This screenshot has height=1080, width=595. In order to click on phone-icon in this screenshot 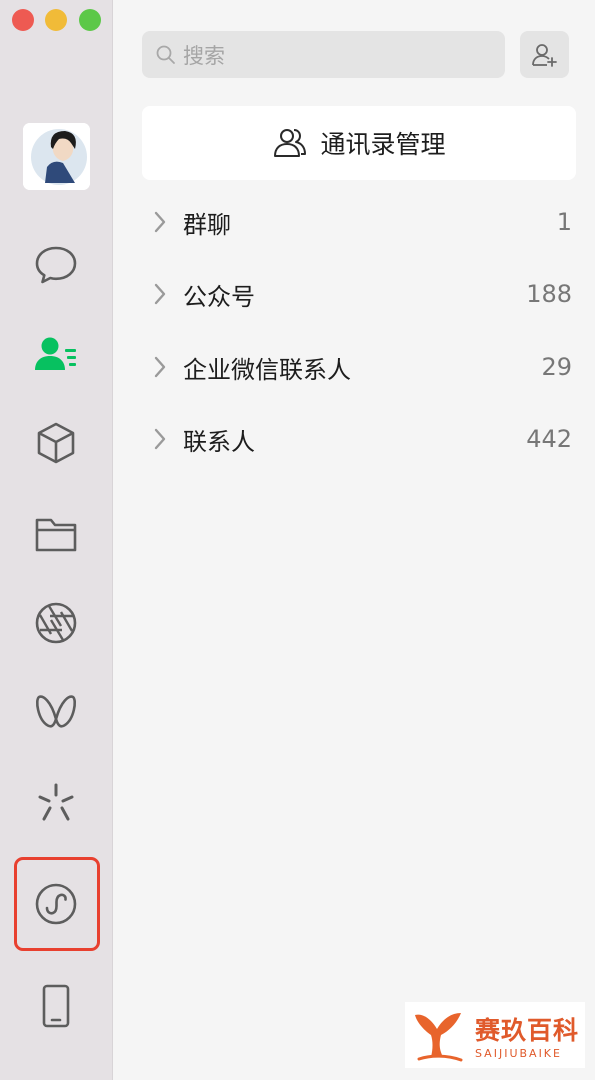, I will do `click(56, 1006)`.